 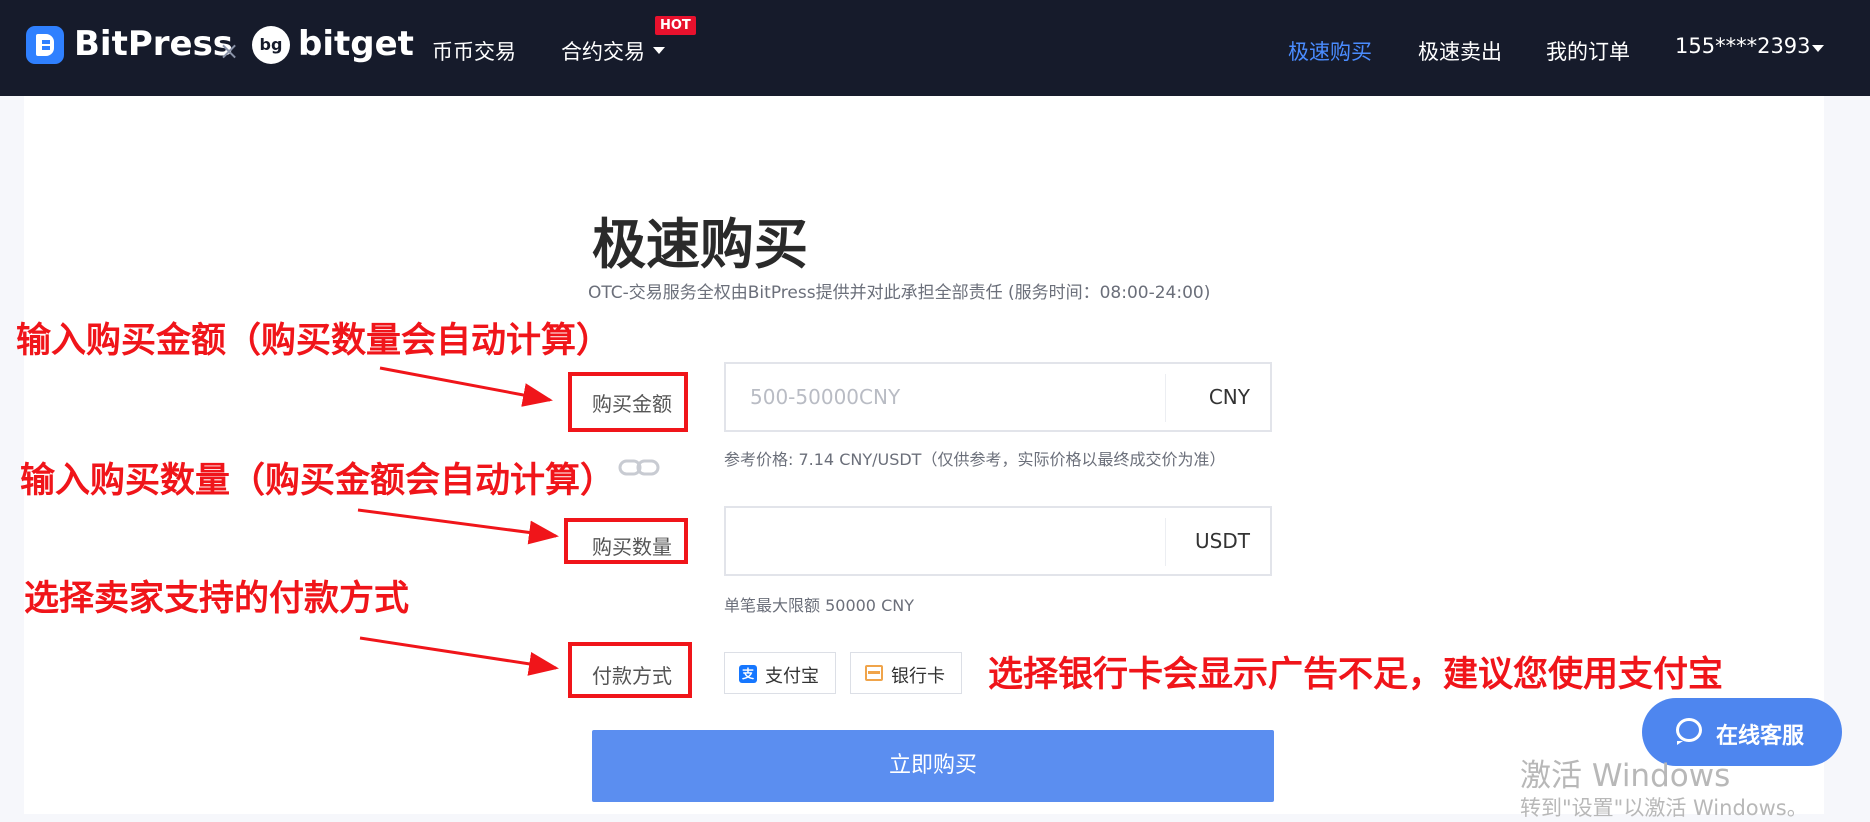 I want to click on arrow-to-quantity, so click(x=458, y=526).